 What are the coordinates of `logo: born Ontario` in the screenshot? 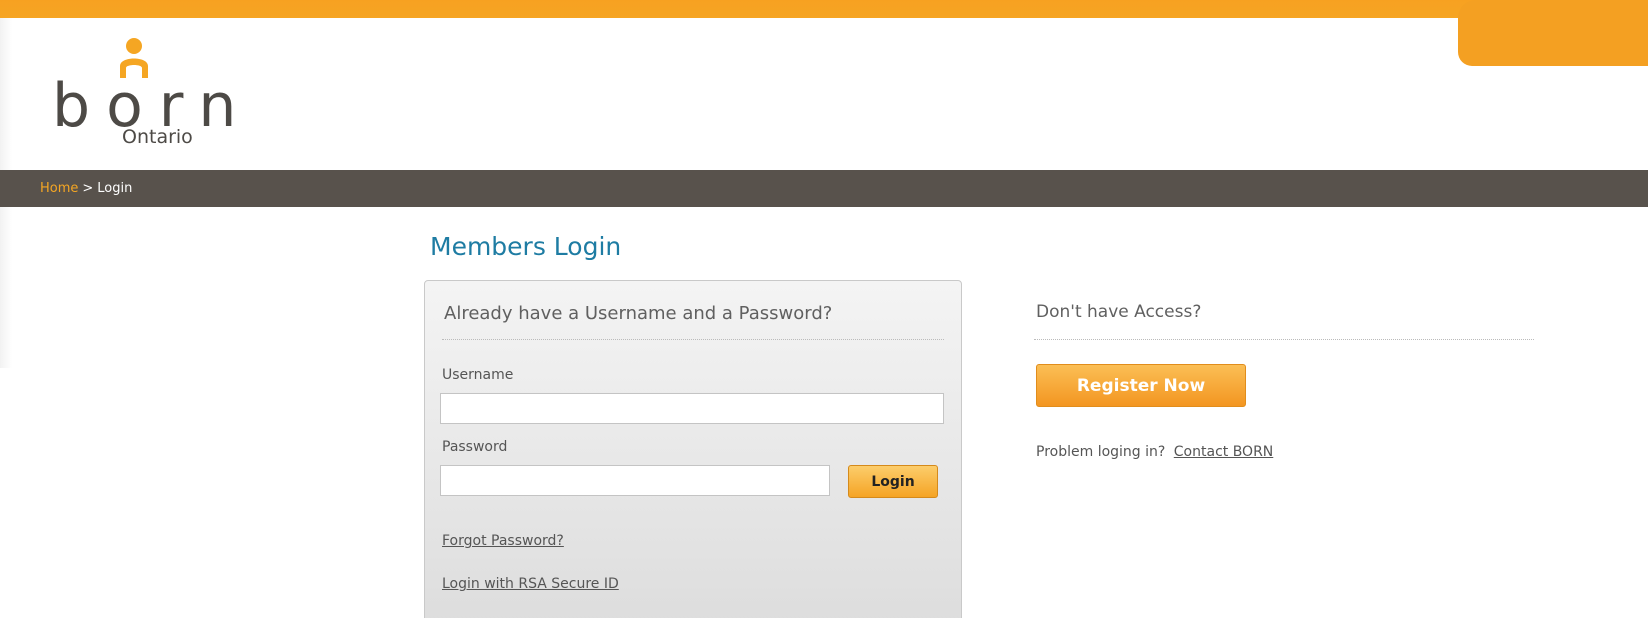 It's located at (152, 96).